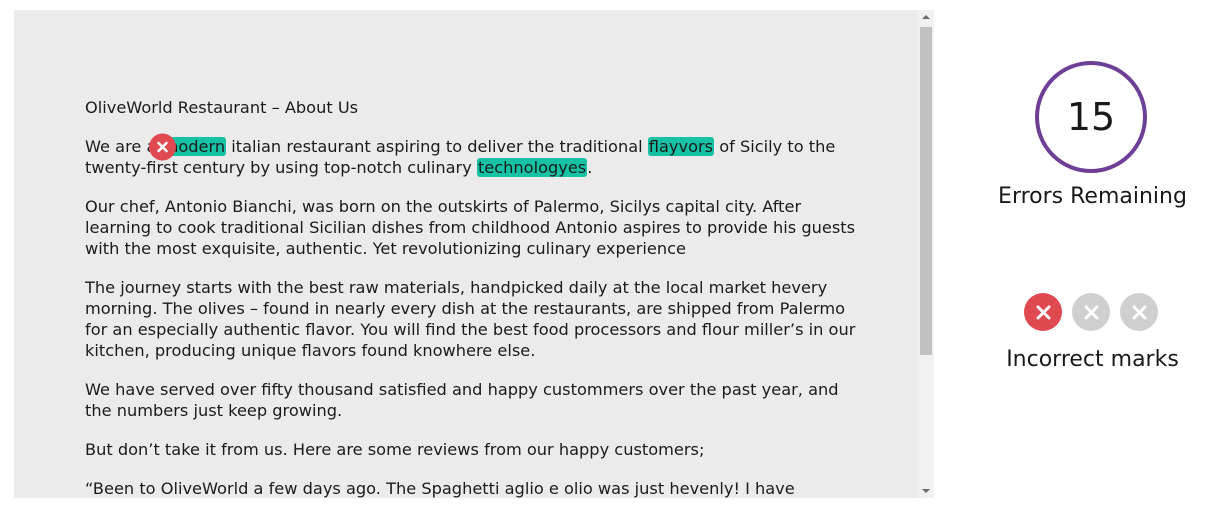 The width and height of the screenshot is (1225, 517). I want to click on remove-mark-button, so click(162, 146).